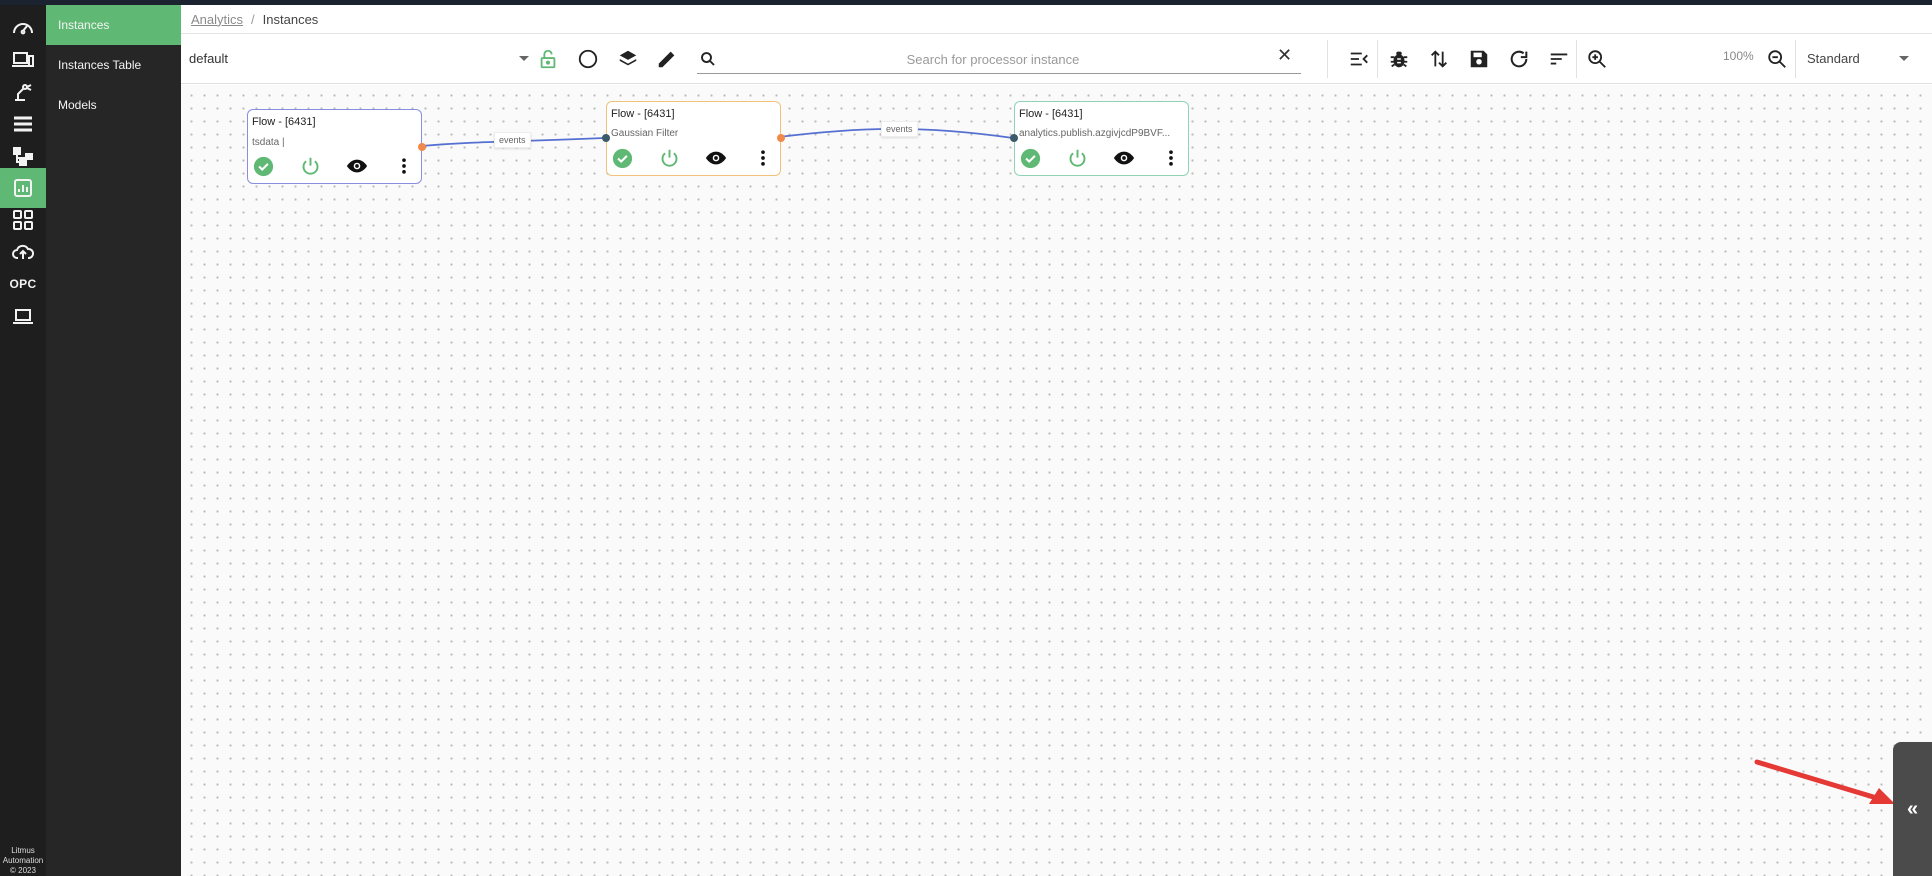 The height and width of the screenshot is (876, 1932). I want to click on processor-node: Flow - [6431] tsdata |, so click(336, 146).